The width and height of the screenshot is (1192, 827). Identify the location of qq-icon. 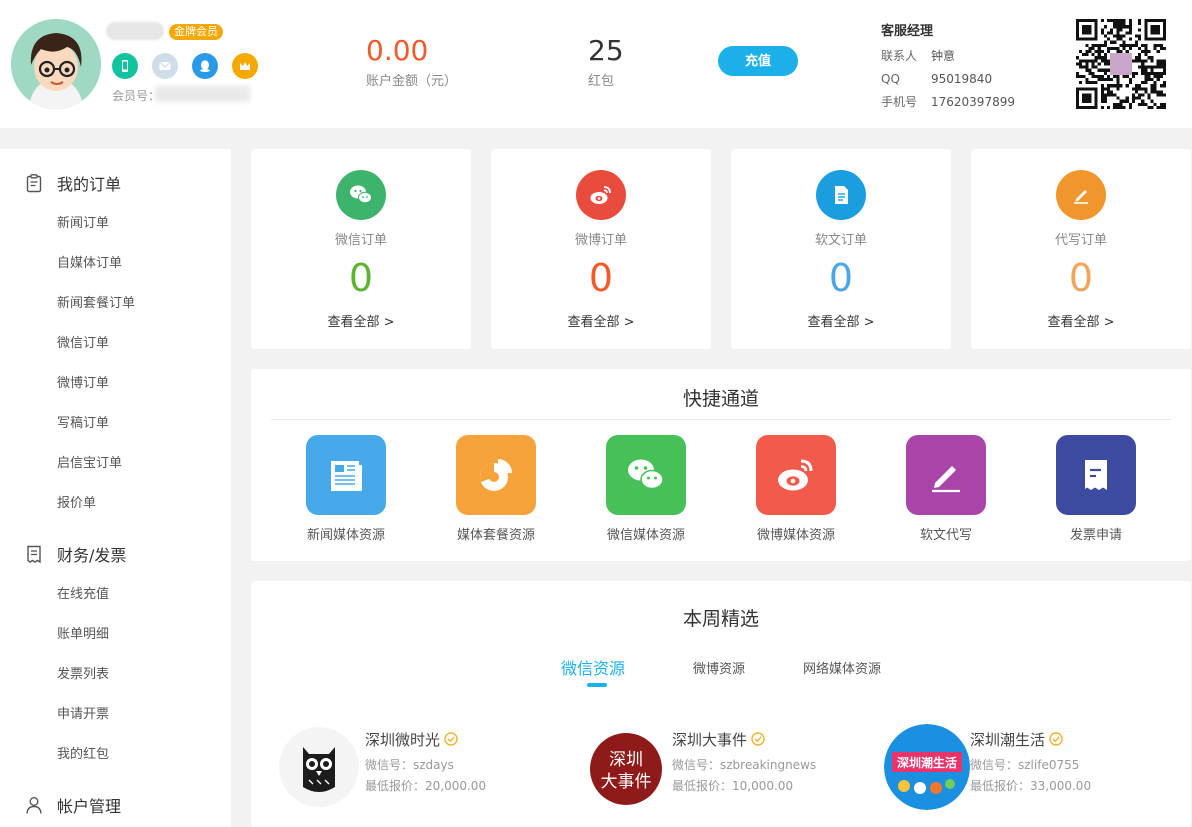
(205, 66).